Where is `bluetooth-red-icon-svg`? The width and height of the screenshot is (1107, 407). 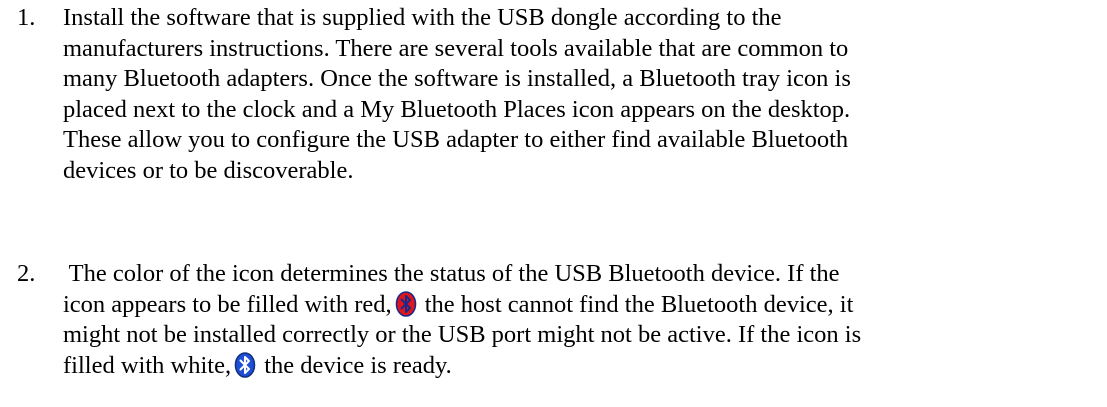
bluetooth-red-icon-svg is located at coordinates (405, 303).